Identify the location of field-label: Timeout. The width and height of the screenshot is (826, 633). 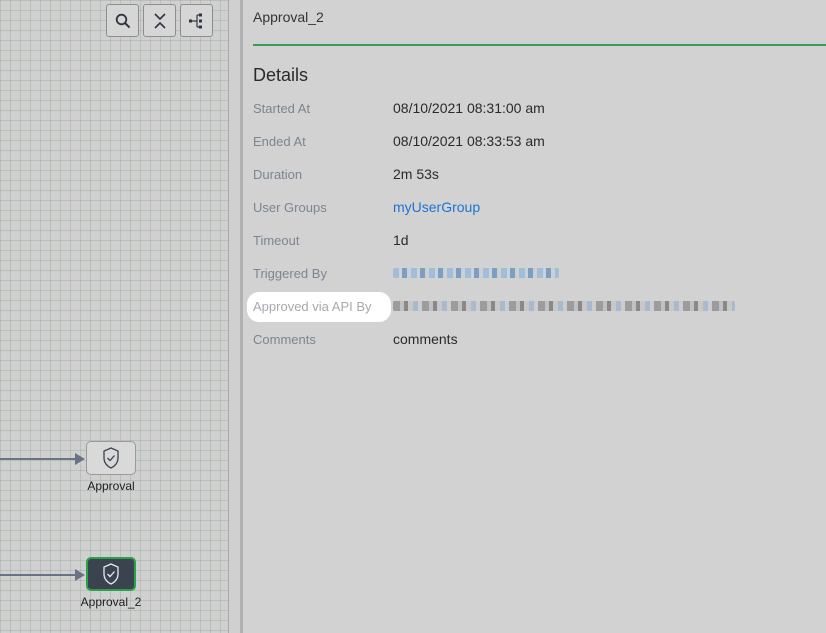
(276, 240).